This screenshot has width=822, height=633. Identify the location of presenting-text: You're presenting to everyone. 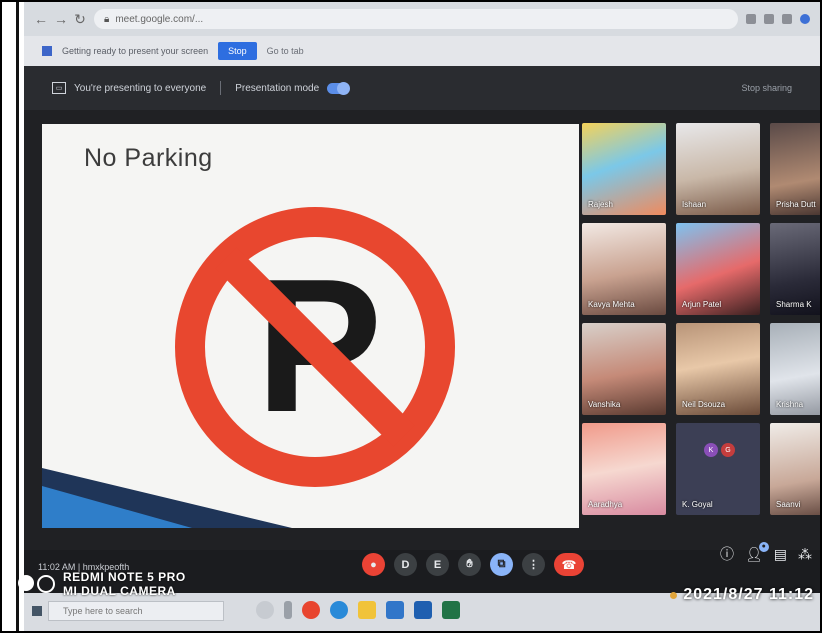
(140, 88).